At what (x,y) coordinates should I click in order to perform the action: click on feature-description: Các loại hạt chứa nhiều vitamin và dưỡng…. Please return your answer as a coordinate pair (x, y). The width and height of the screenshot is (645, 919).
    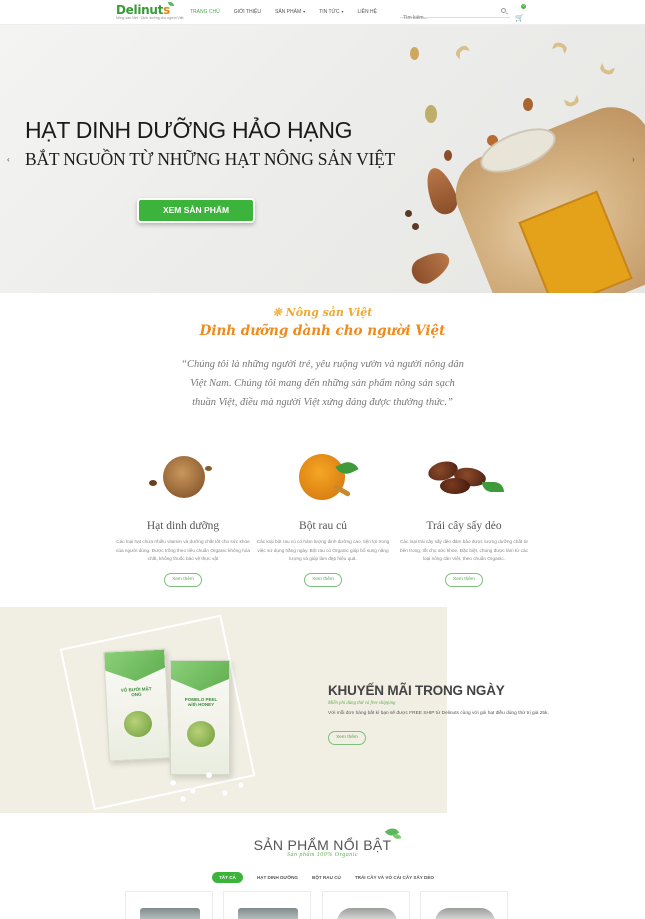
    Looking at the image, I should click on (183, 550).